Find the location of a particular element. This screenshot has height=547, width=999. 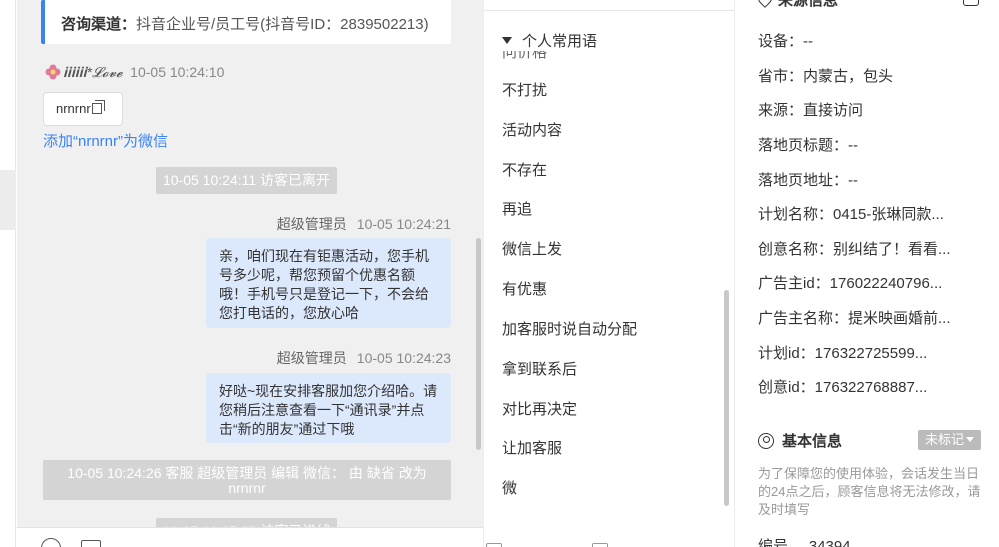

phrase-group-title: 个人常用语 is located at coordinates (560, 41).